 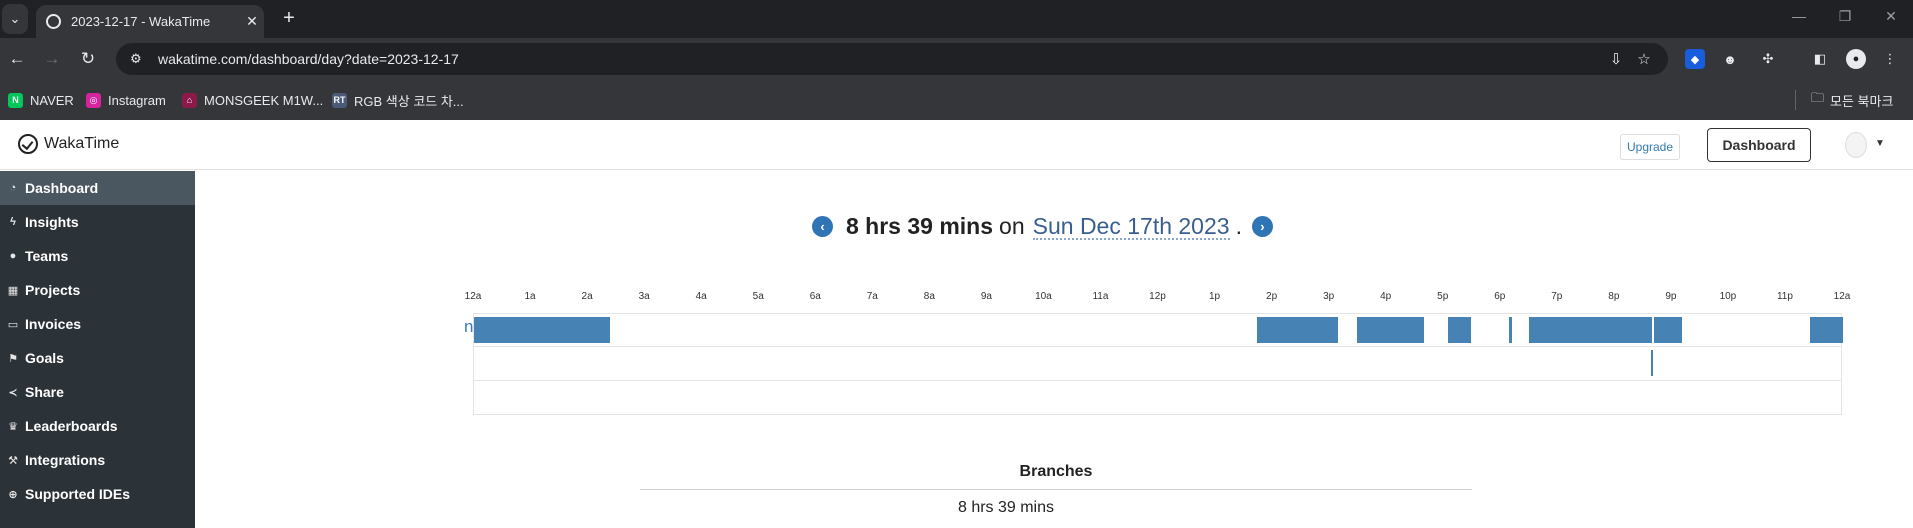 I want to click on branches-title: Branches, so click(x=1056, y=471).